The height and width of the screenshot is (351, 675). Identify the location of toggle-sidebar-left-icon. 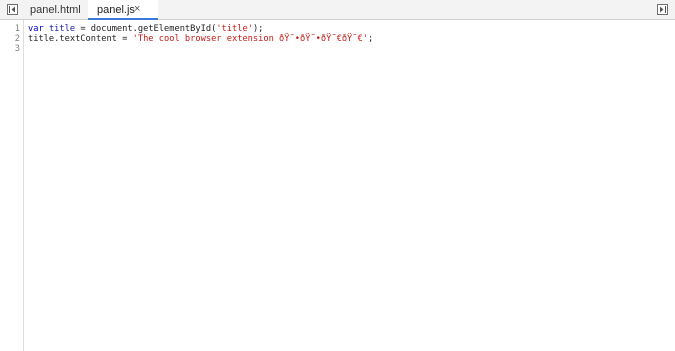
(12, 9).